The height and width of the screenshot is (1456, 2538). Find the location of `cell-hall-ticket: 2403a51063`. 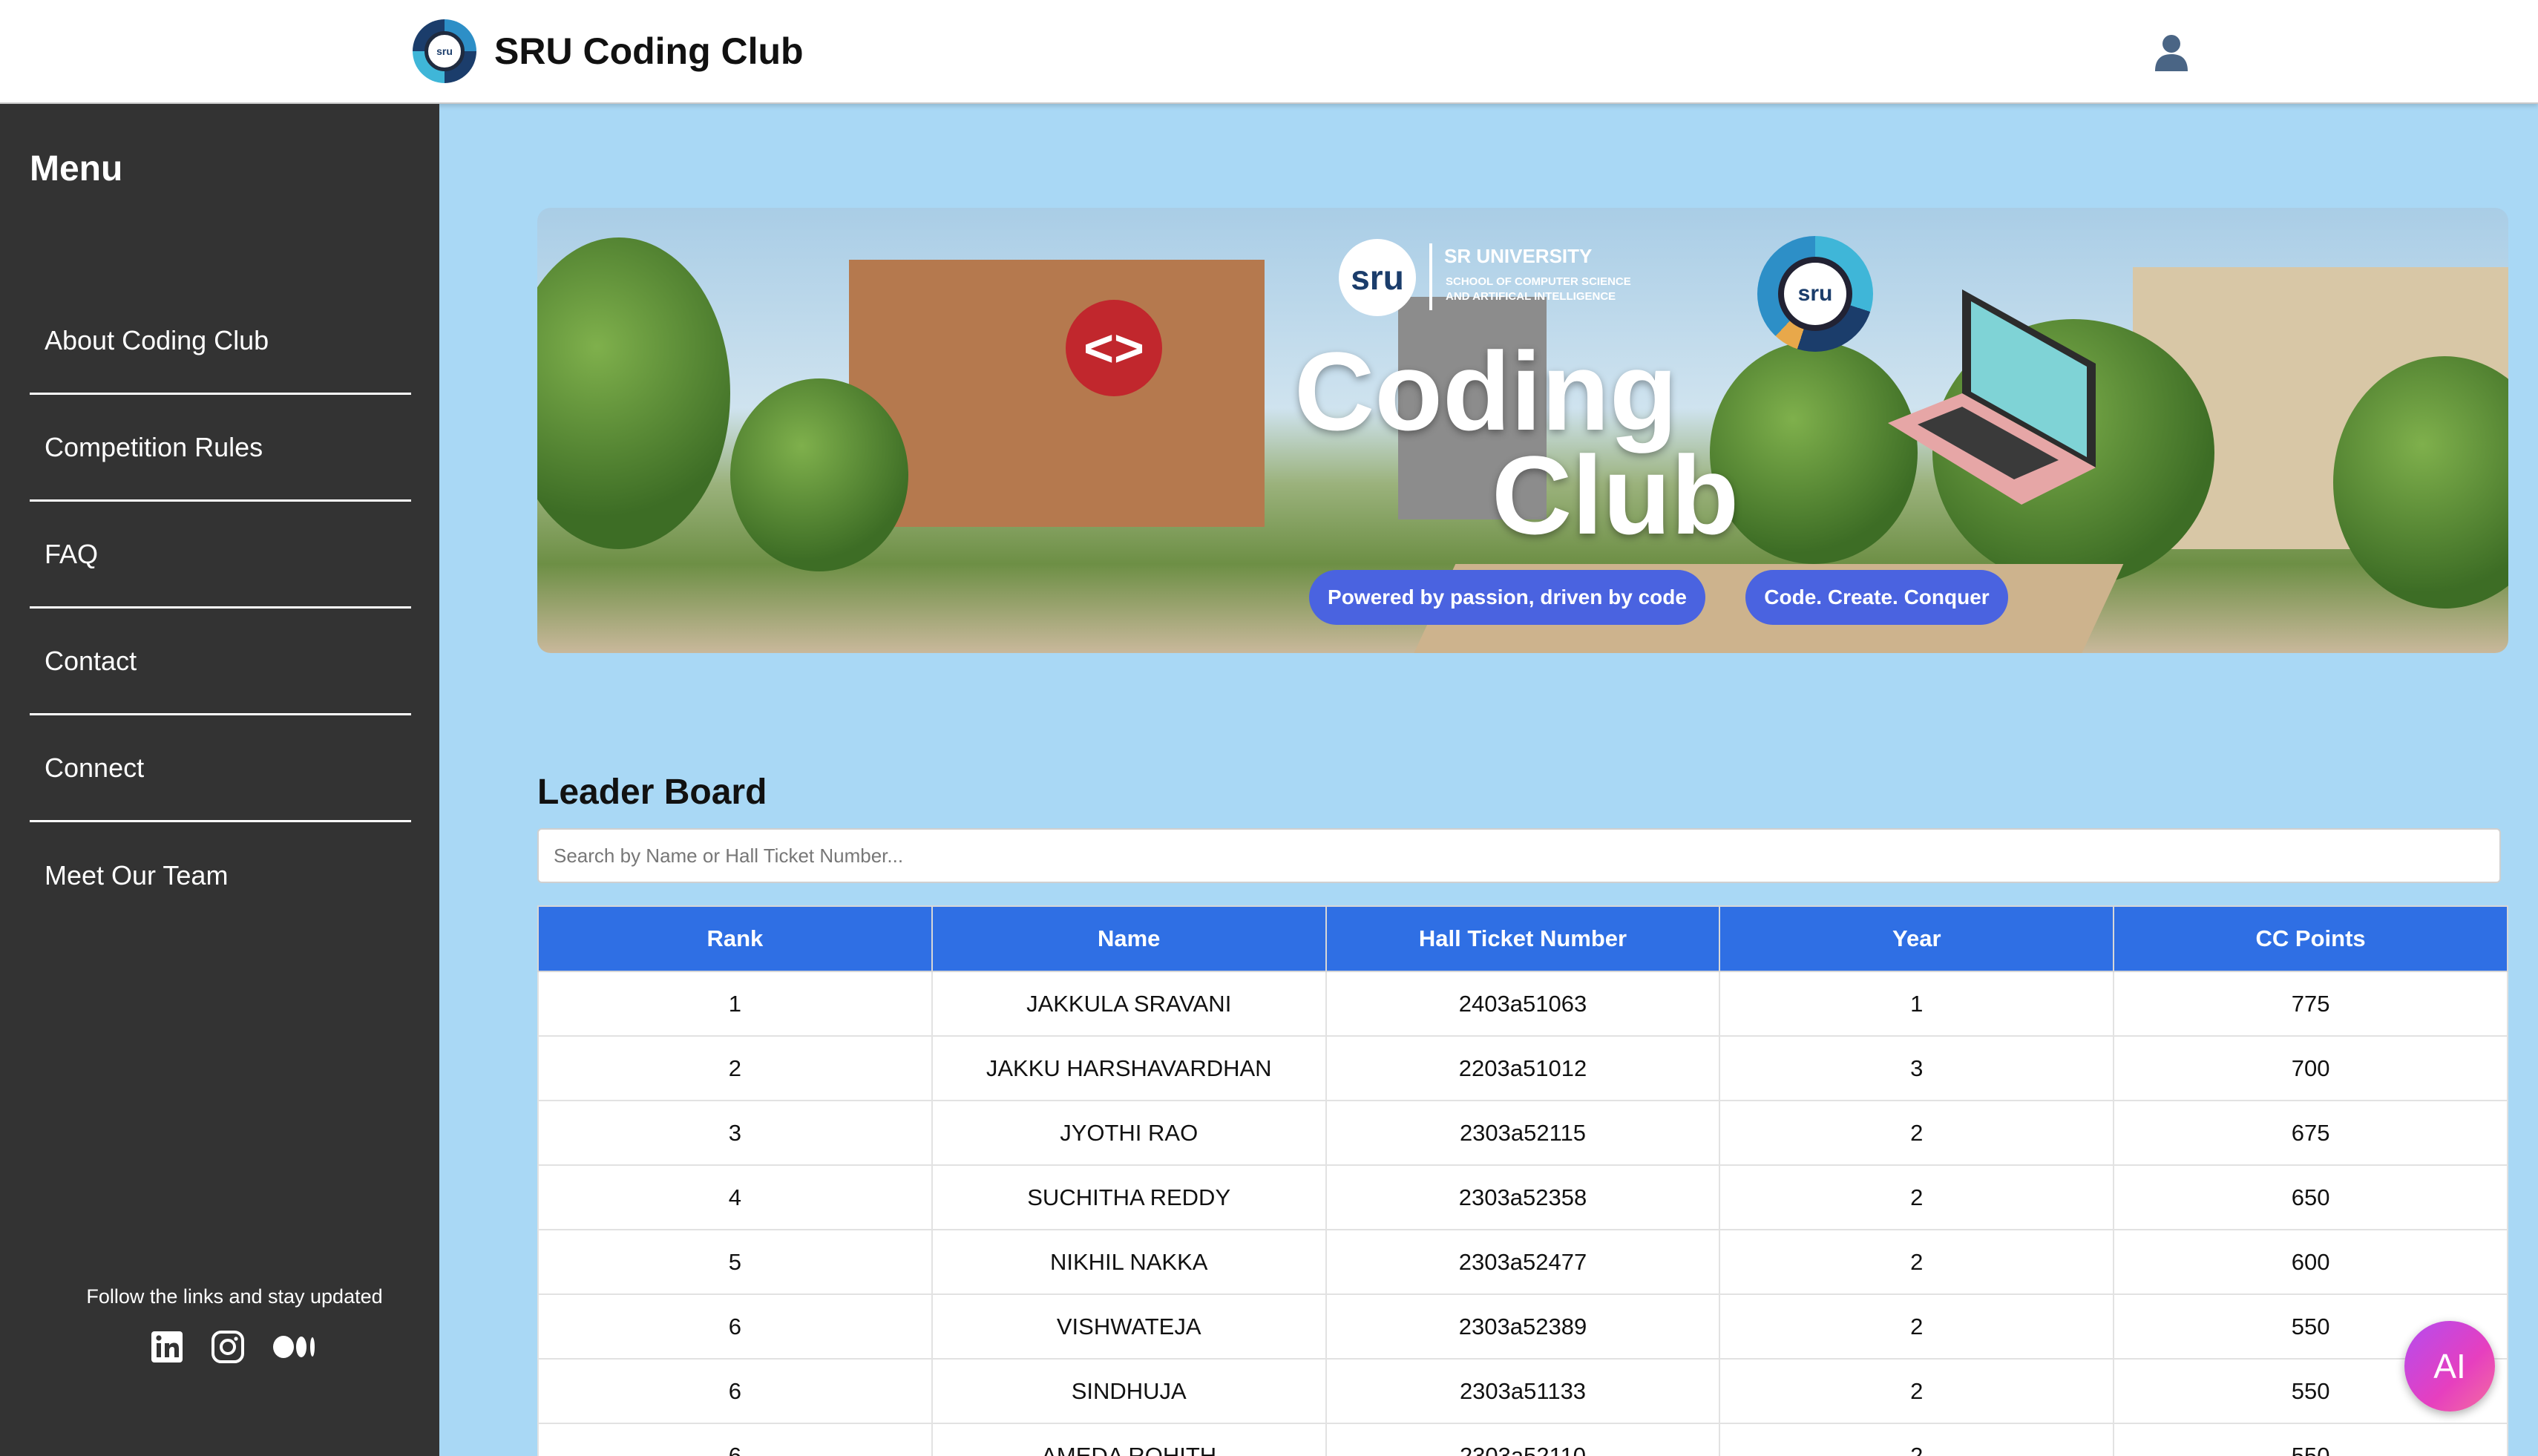

cell-hall-ticket: 2403a51063 is located at coordinates (1523, 1004).